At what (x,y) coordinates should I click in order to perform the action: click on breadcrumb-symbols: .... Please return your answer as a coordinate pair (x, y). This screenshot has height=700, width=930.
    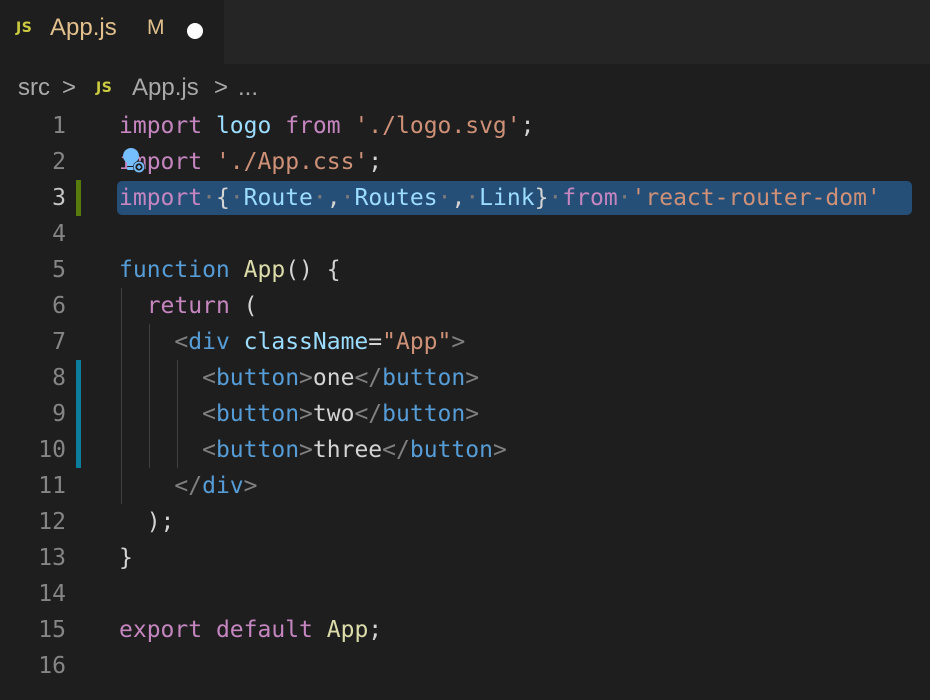
    Looking at the image, I should click on (248, 88).